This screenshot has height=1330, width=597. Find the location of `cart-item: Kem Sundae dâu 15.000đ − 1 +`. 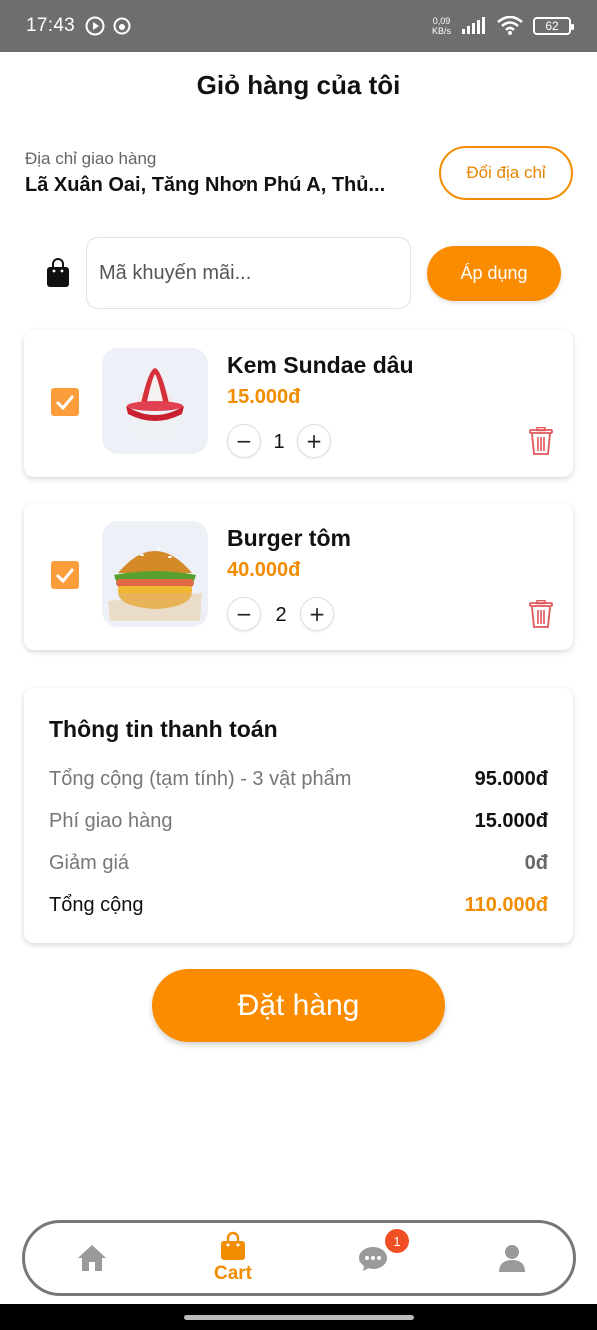

cart-item: Kem Sundae dâu 15.000đ − 1 + is located at coordinates (298, 403).